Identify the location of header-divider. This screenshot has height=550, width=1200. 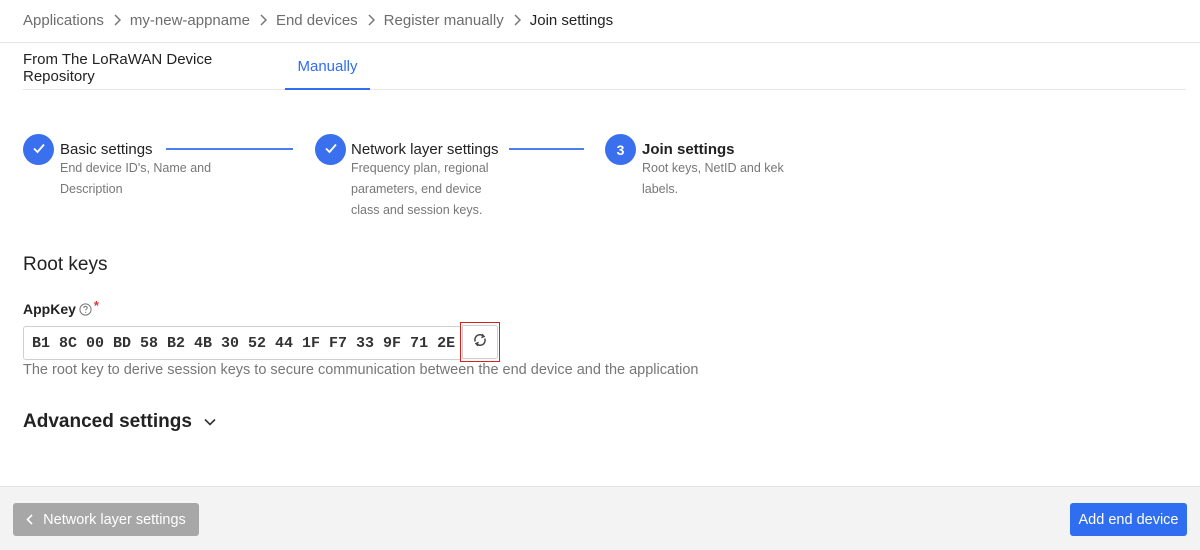
(600, 42).